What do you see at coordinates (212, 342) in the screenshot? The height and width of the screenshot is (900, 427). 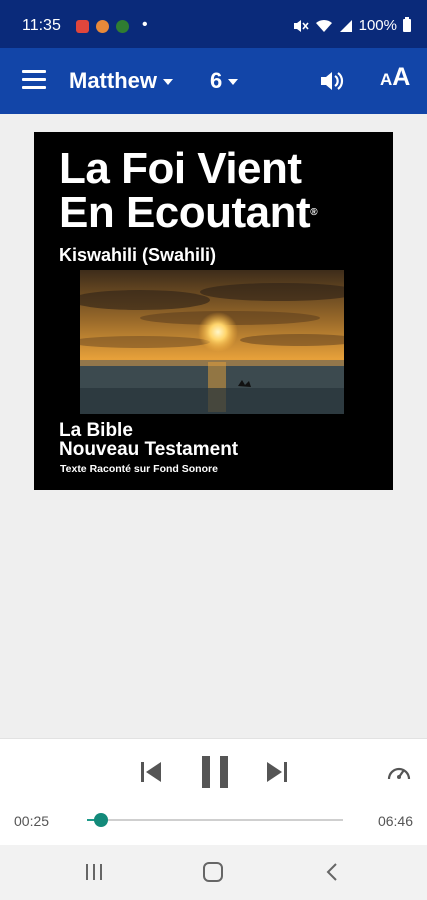 I see `sunset-photo` at bounding box center [212, 342].